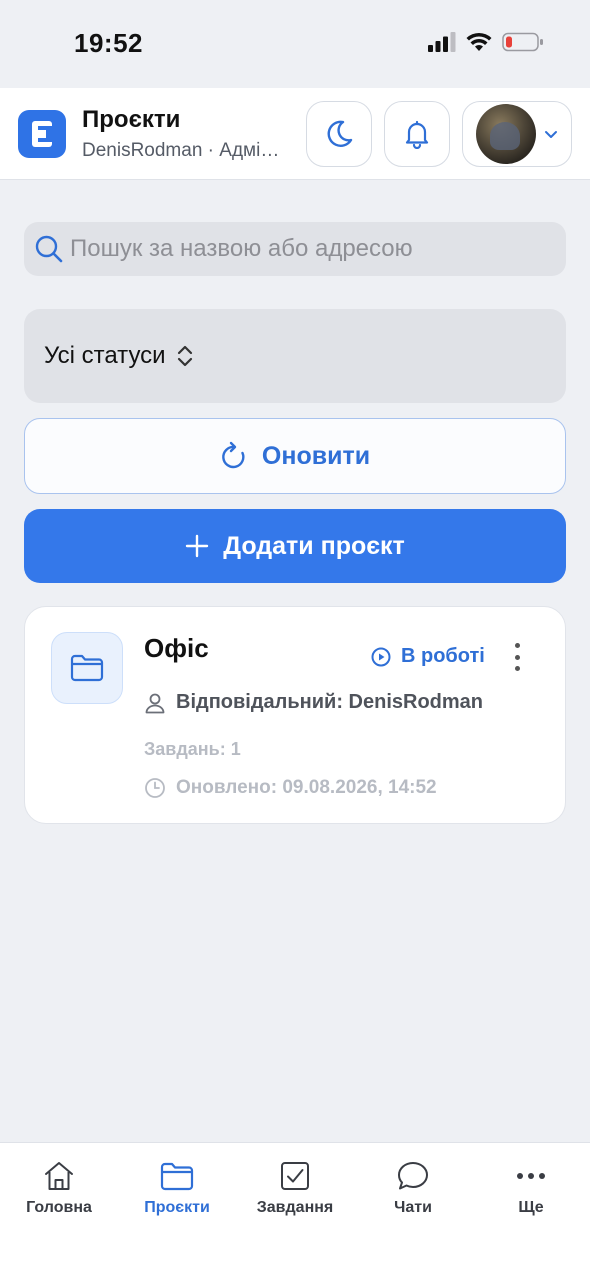 Image resolution: width=590 pixels, height=1280 pixels. Describe the element at coordinates (413, 1176) in the screenshot. I see `chat-icon` at that location.